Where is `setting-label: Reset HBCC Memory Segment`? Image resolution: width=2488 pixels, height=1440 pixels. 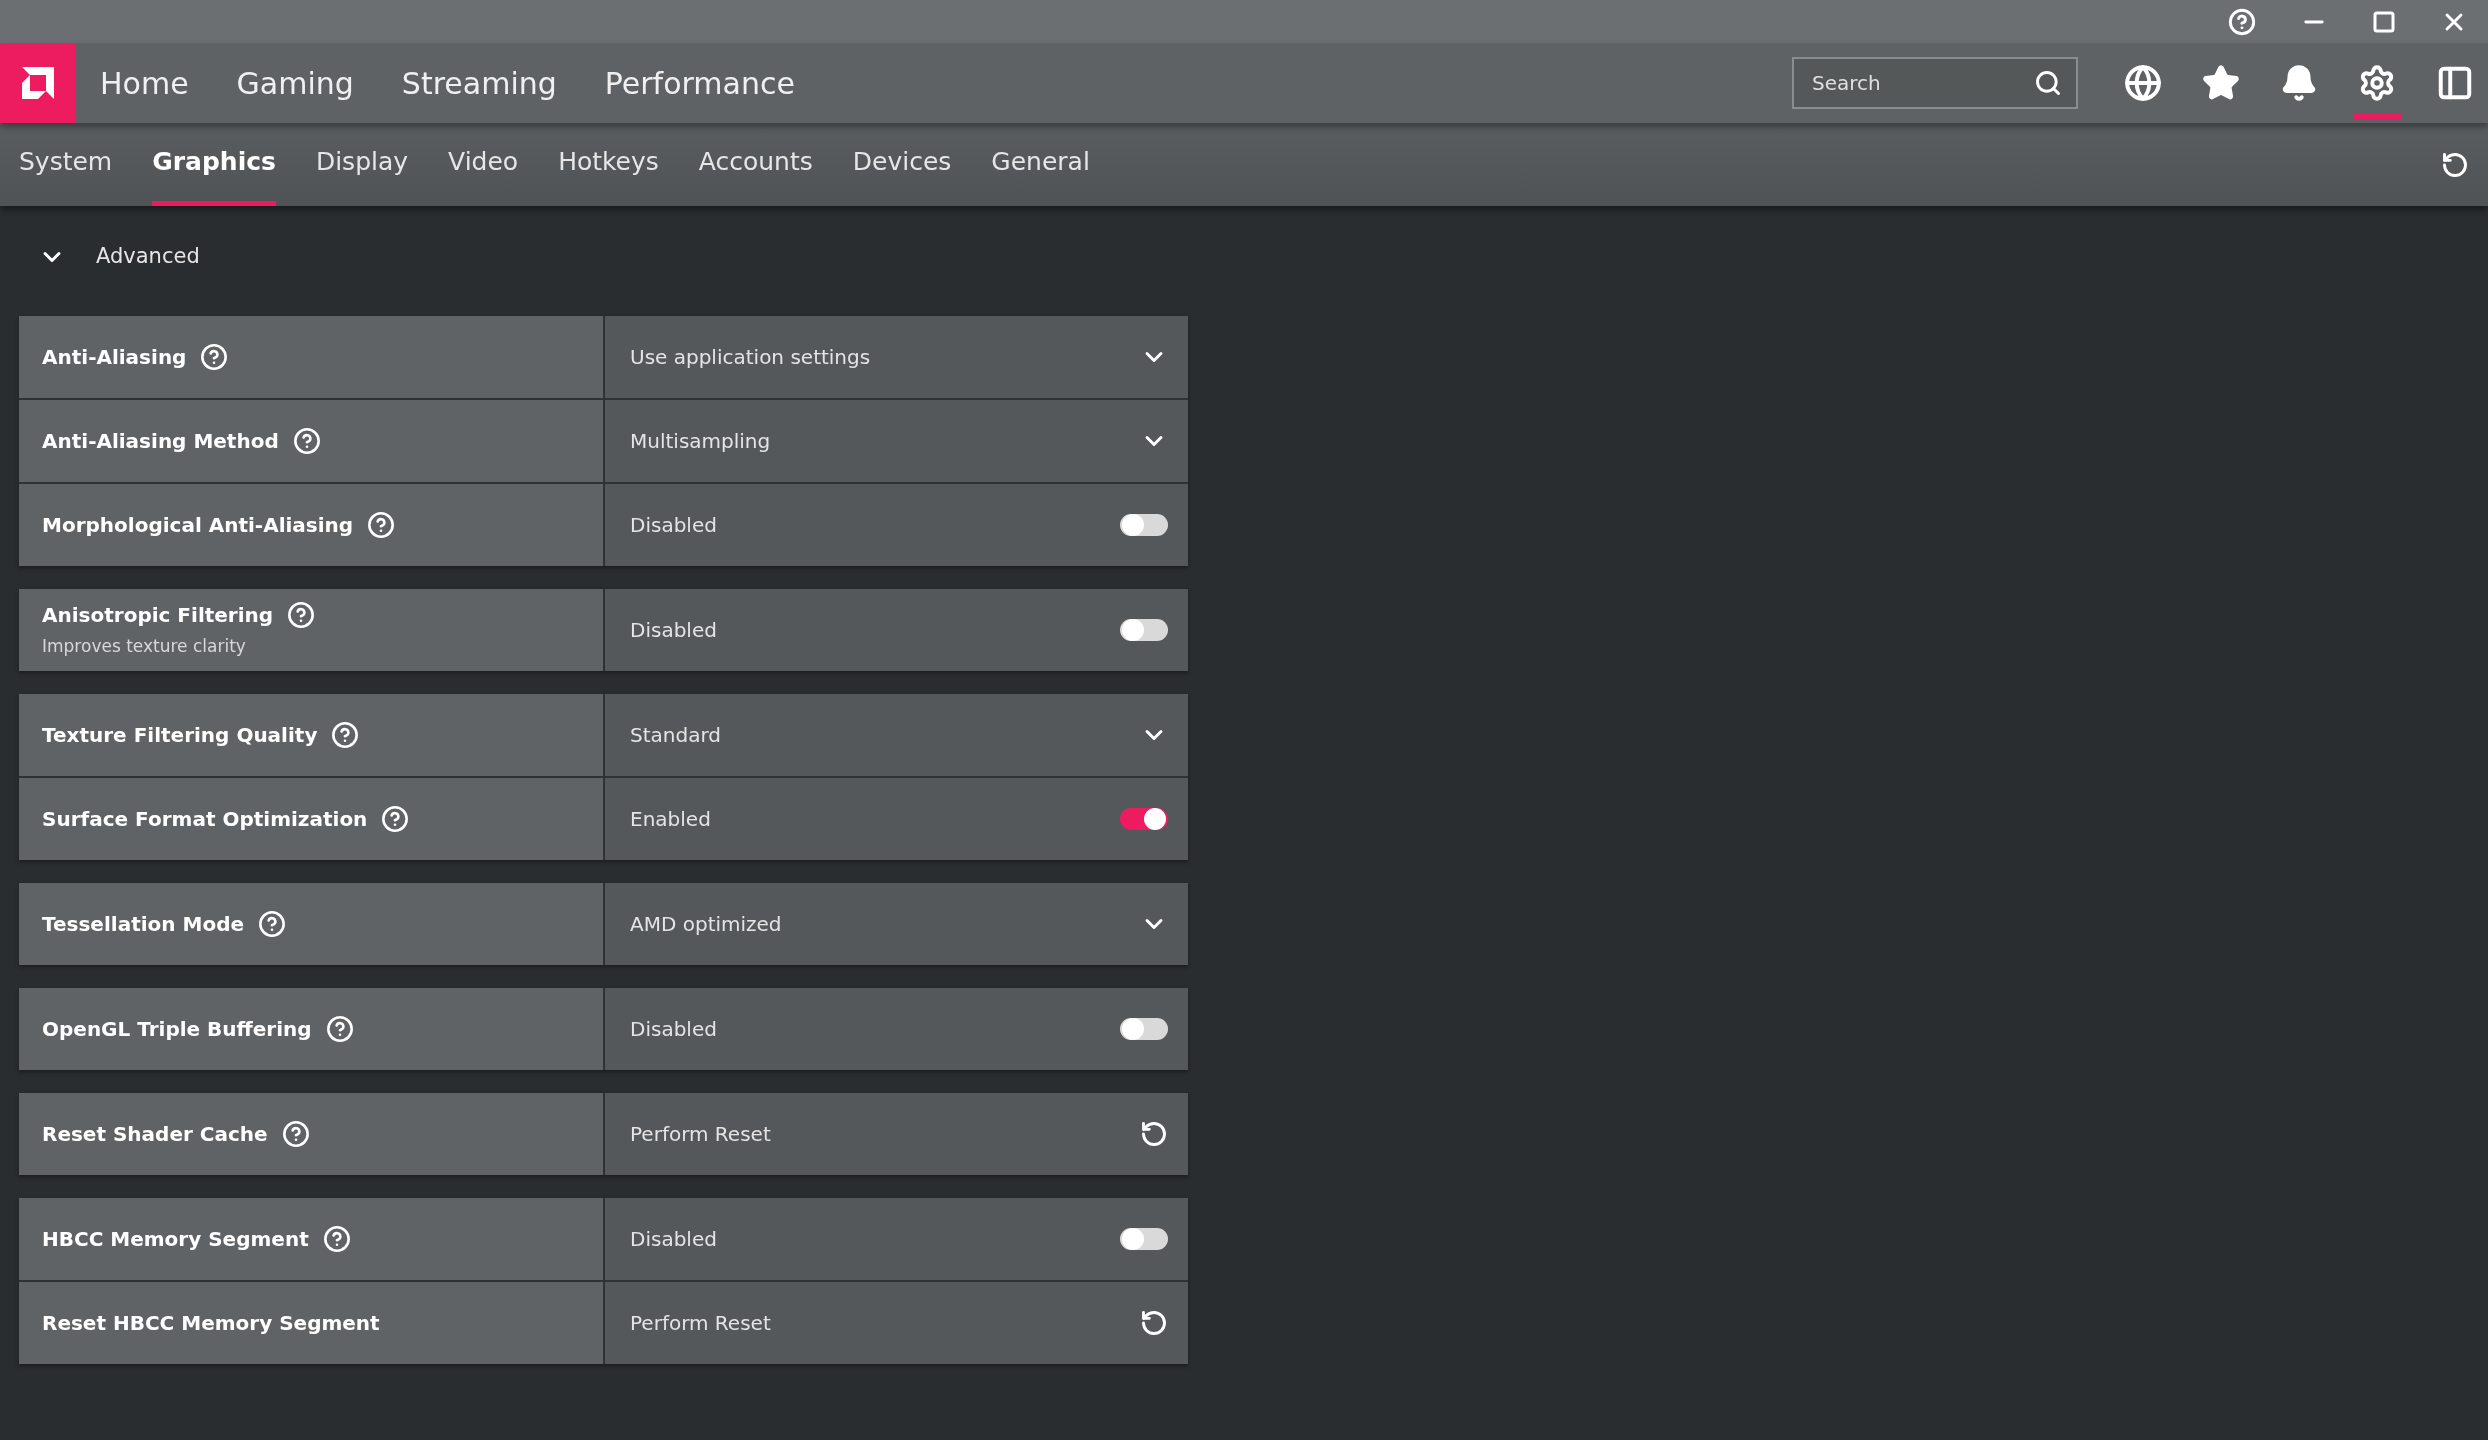 setting-label: Reset HBCC Memory Segment is located at coordinates (211, 1323).